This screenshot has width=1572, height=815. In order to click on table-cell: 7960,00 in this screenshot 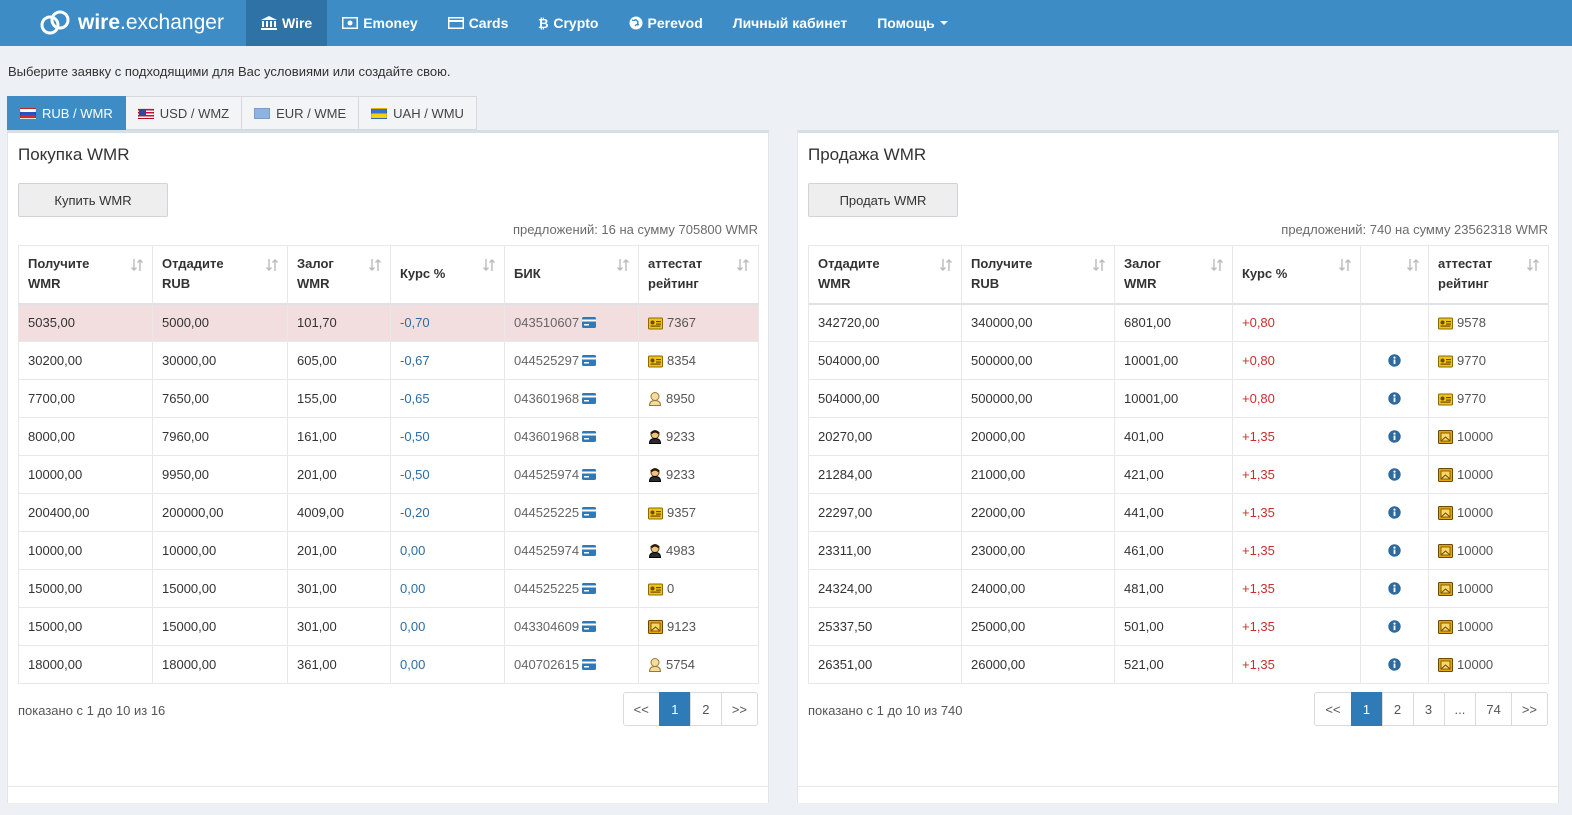, I will do `click(220, 436)`.